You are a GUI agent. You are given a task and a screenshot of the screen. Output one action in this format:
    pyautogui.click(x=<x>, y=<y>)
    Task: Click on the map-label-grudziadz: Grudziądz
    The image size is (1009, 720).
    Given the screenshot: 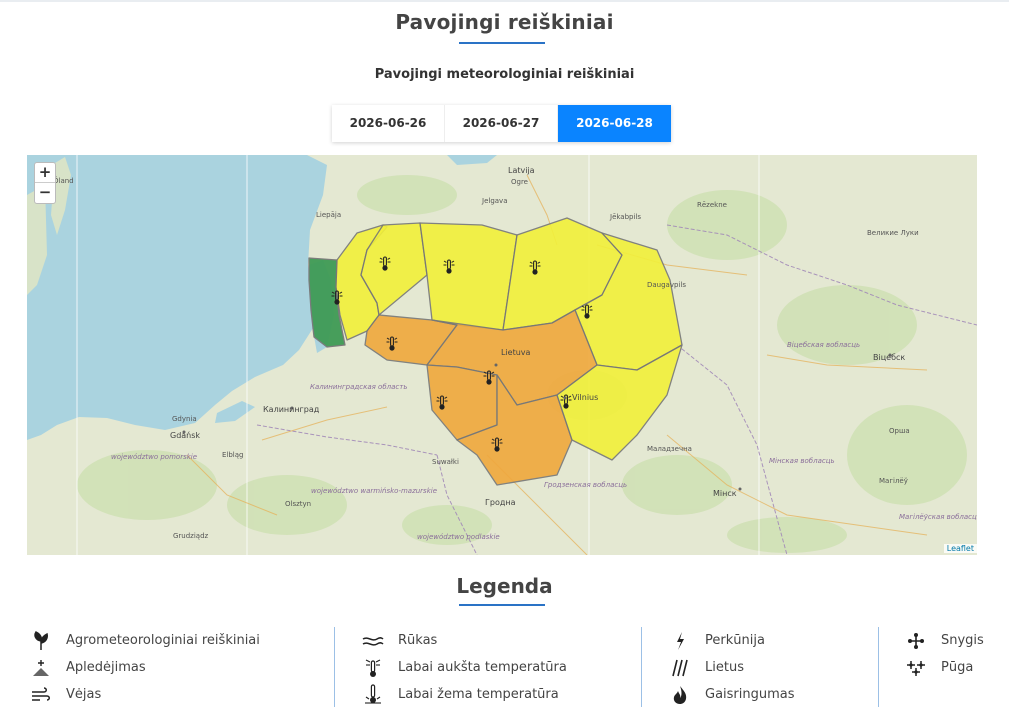 What is the action you would take?
    pyautogui.click(x=191, y=536)
    